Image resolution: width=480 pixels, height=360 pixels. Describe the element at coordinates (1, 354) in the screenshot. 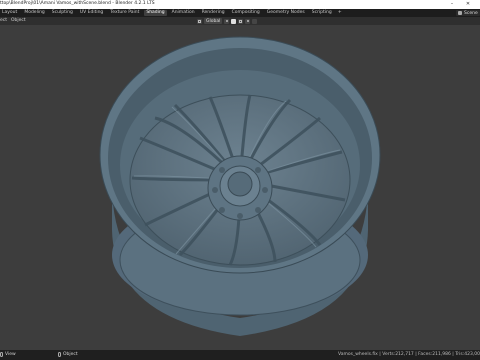

I see `mouse-icon` at that location.